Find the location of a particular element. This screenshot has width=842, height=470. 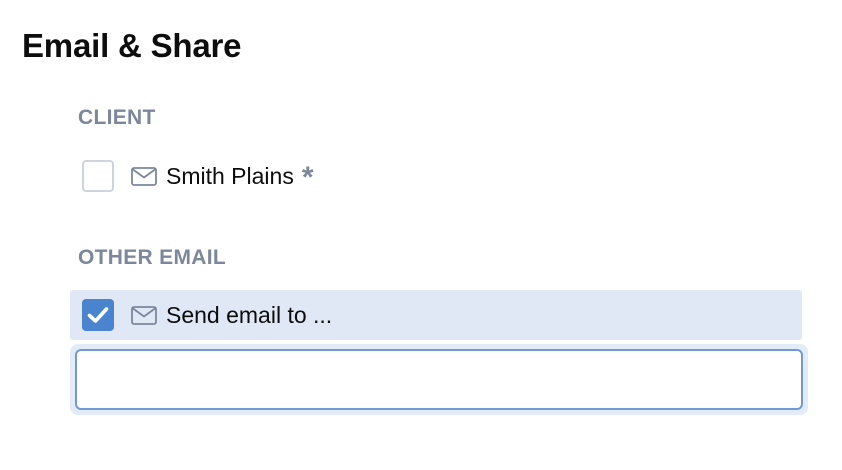

send-email-to-checkbox is located at coordinates (98, 315).